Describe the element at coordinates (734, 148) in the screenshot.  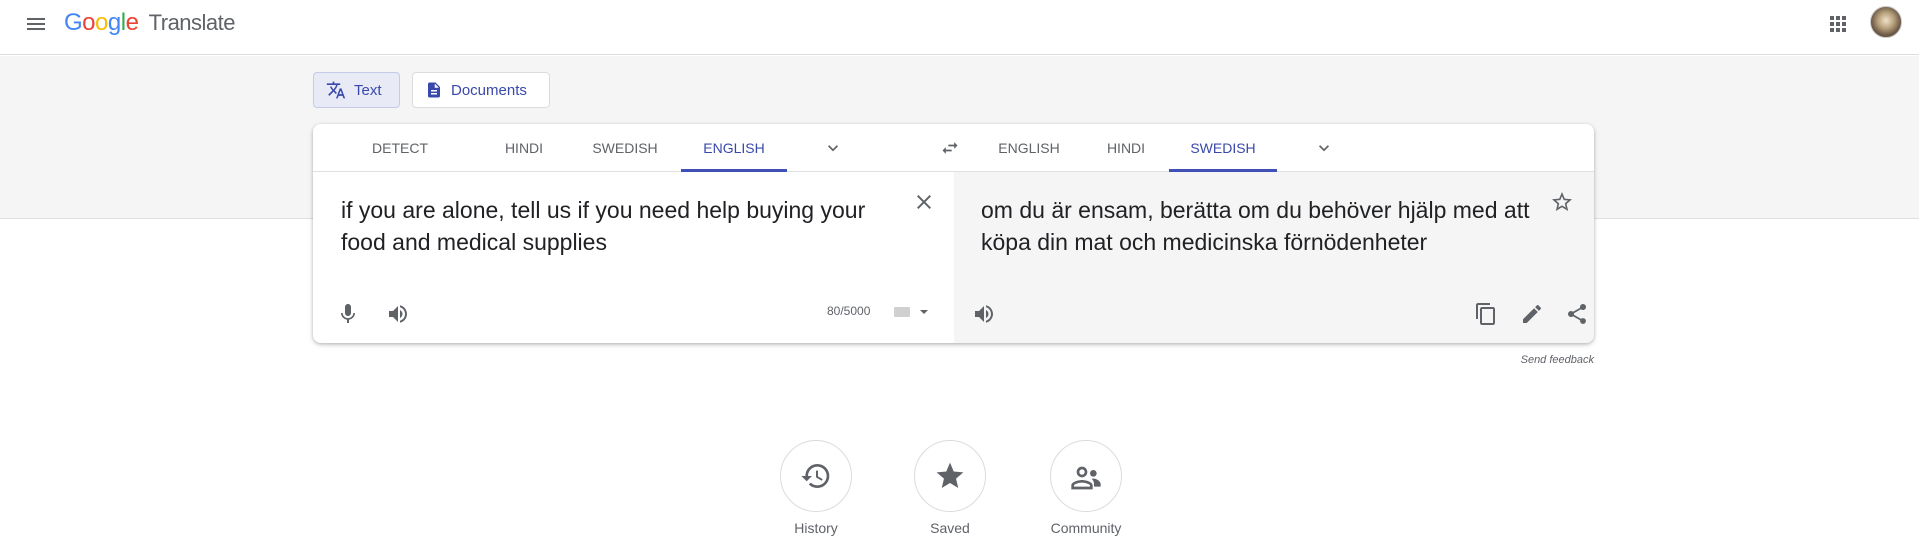
I see `source-lang-english: English` at that location.